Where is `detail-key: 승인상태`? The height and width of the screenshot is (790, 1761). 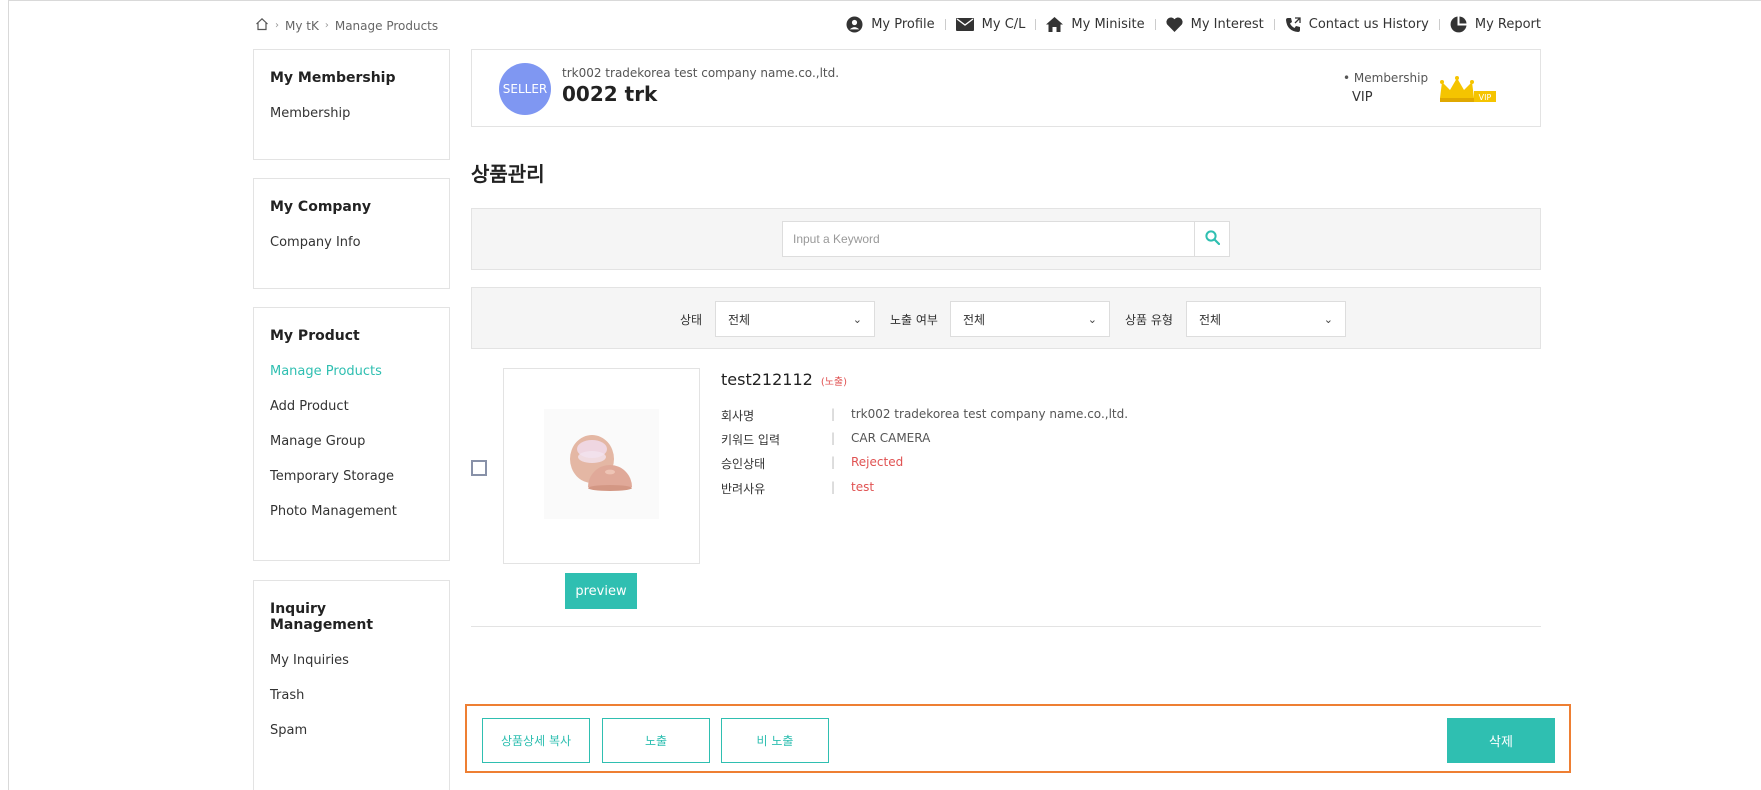 detail-key: 승인상태 is located at coordinates (743, 464).